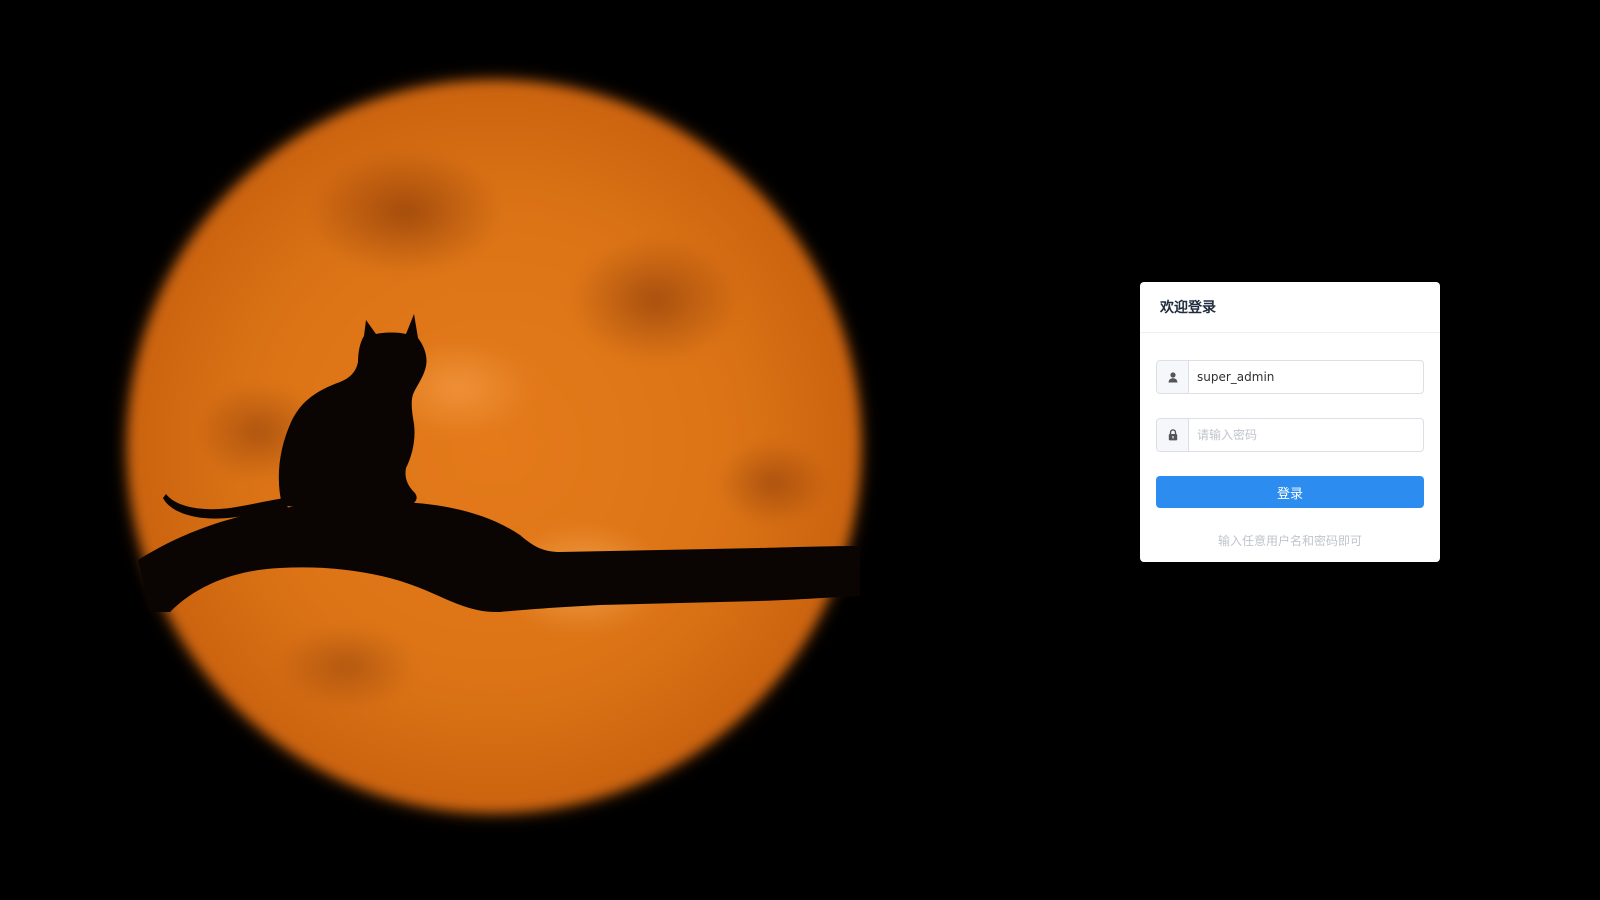 This screenshot has width=1600, height=900. What do you see at coordinates (352, 412) in the screenshot?
I see `cat-body-shape` at bounding box center [352, 412].